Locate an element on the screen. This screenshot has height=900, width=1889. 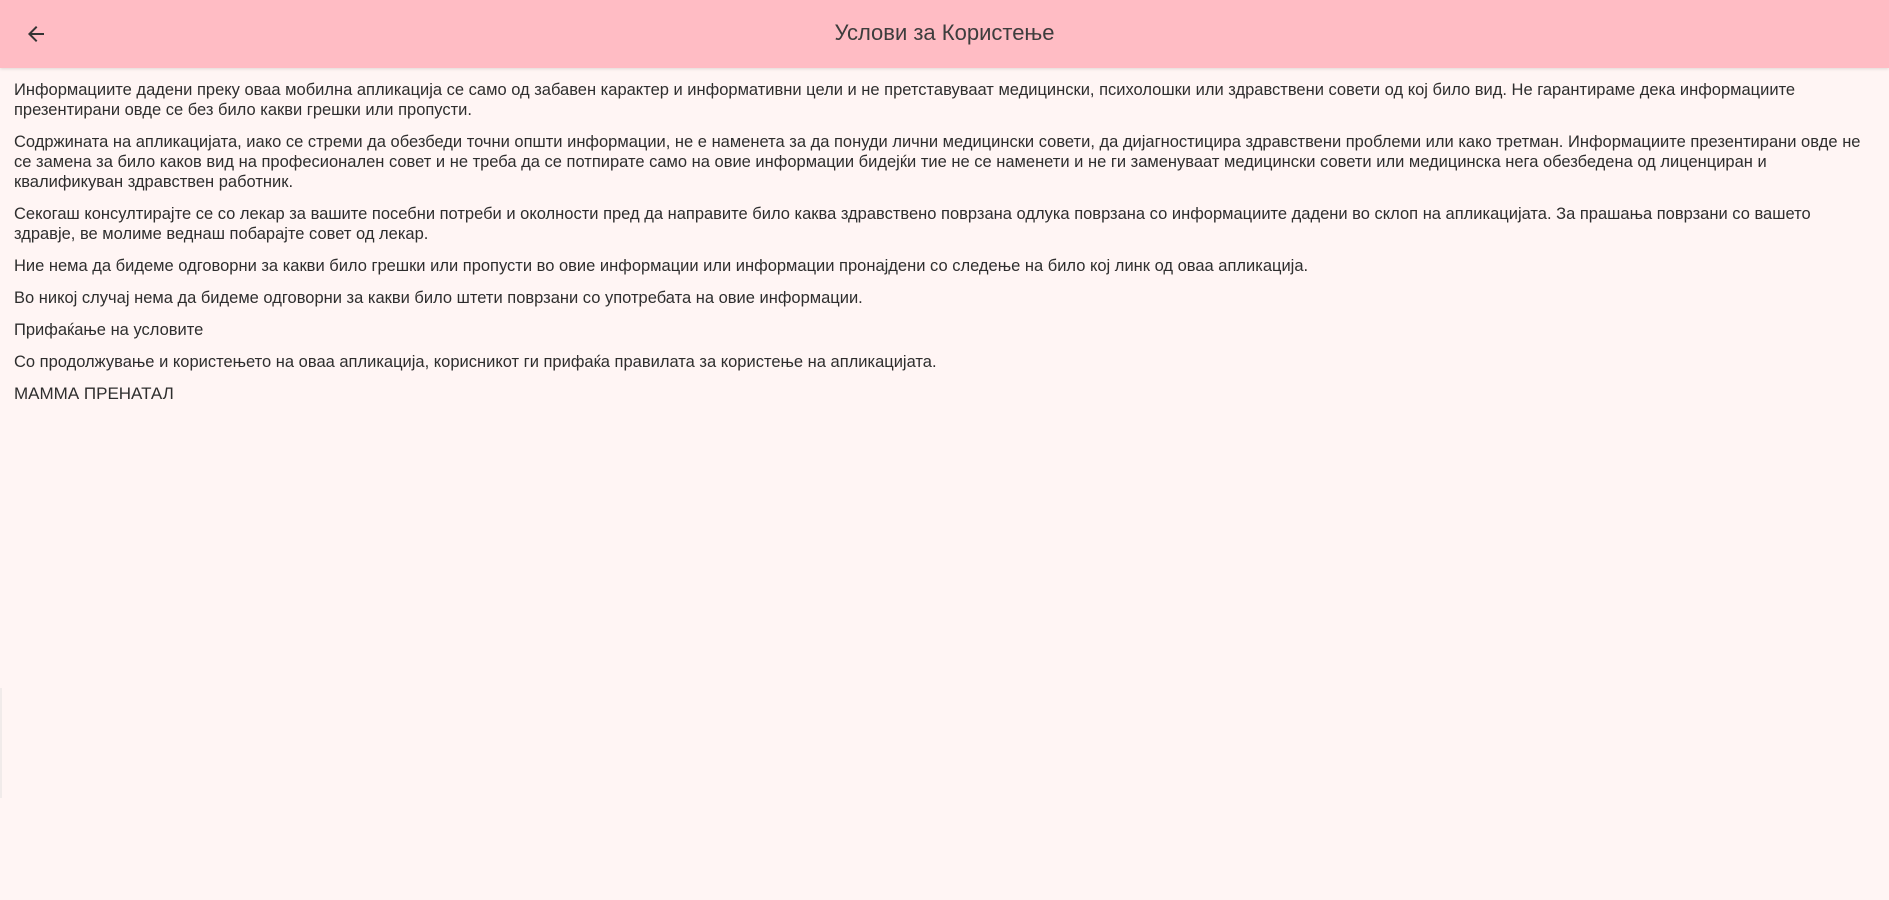
page-title: Услови за Користење is located at coordinates (944, 32).